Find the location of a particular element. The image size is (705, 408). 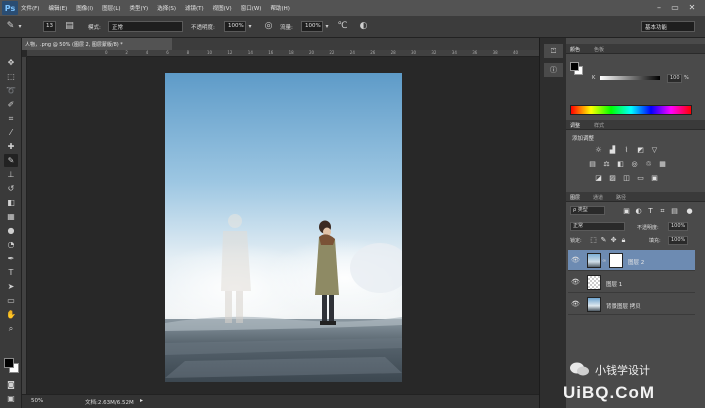

type-tool-icon: T is located at coordinates (11, 272).